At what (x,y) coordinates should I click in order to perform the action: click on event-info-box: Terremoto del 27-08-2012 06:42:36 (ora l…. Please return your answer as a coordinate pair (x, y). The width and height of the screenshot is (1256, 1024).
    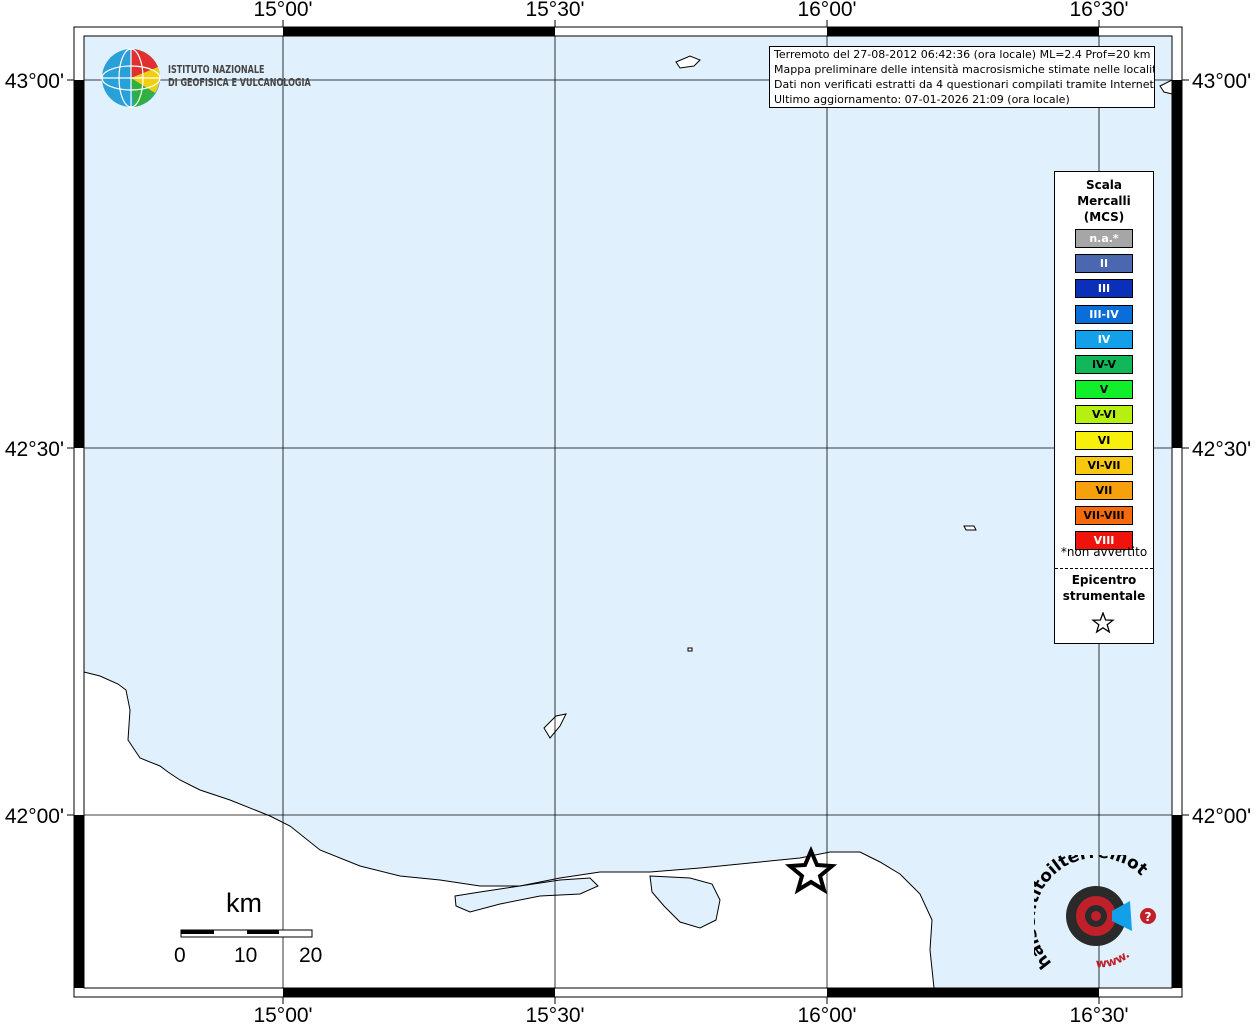
    Looking at the image, I should click on (962, 77).